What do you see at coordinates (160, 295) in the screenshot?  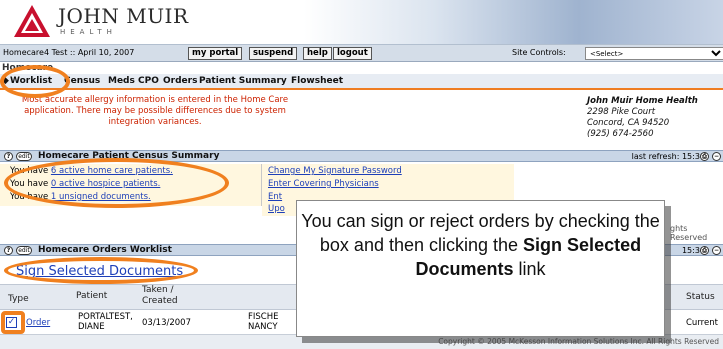 I see `column-taken-created: Taken / Created` at bounding box center [160, 295].